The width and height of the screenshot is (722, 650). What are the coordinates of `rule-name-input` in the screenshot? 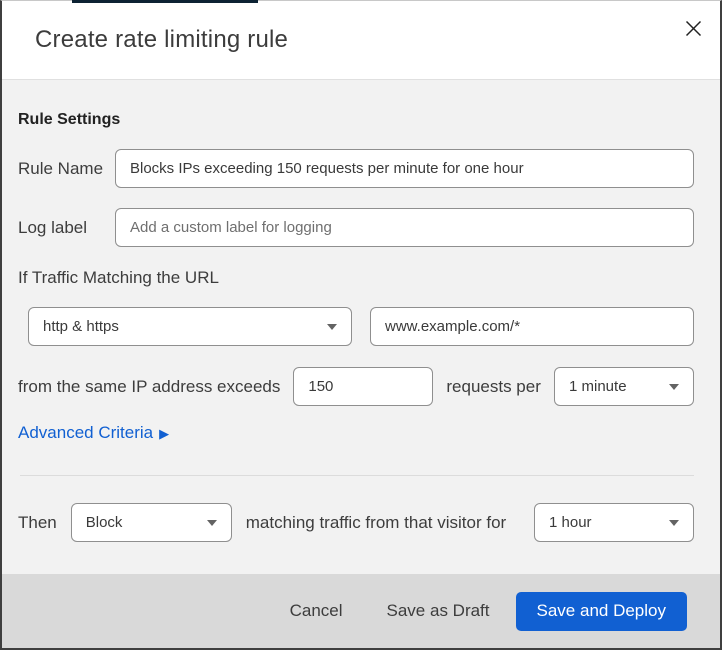 It's located at (404, 168).